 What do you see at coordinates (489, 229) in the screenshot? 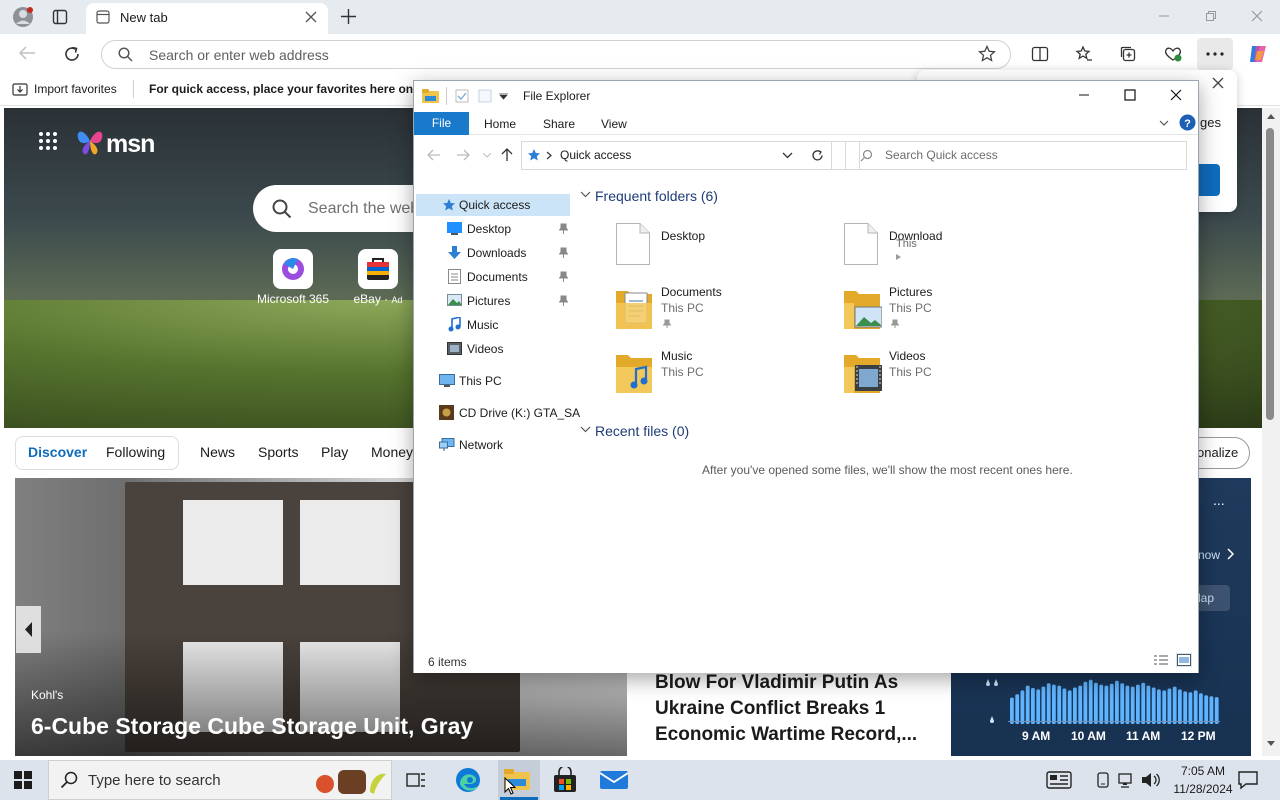
I see `nav-desktop: Desktop` at bounding box center [489, 229].